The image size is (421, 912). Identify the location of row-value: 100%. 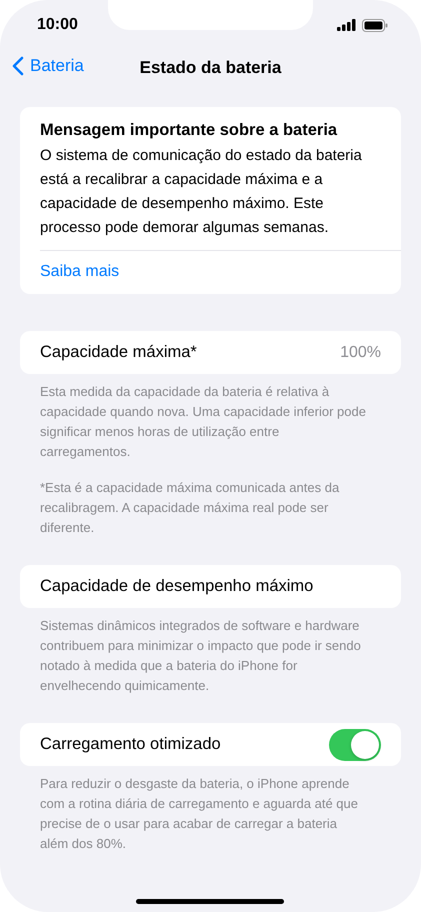
(360, 353).